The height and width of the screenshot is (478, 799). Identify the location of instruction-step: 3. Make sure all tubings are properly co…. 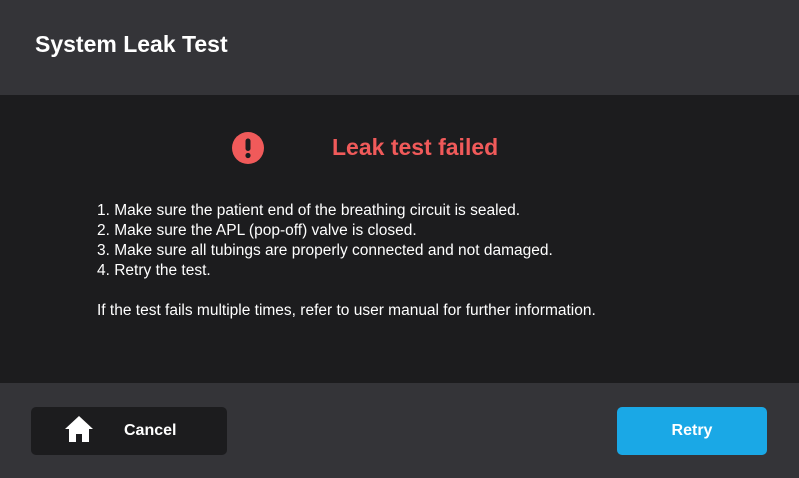
(325, 250).